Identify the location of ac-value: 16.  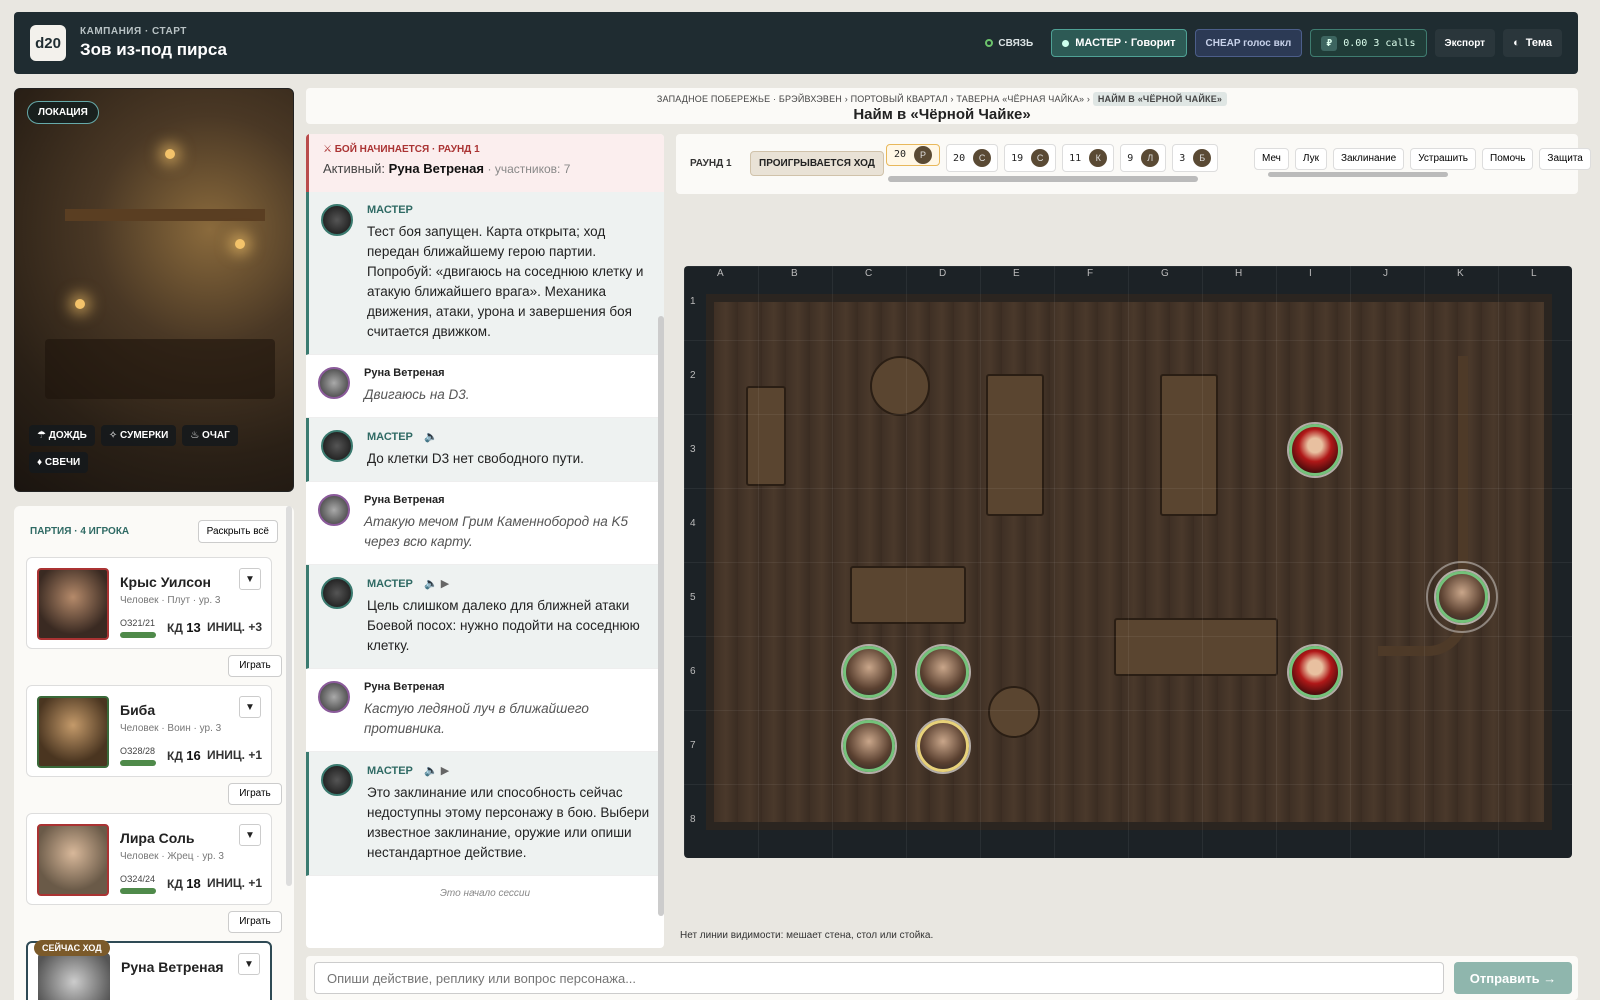
(193, 755).